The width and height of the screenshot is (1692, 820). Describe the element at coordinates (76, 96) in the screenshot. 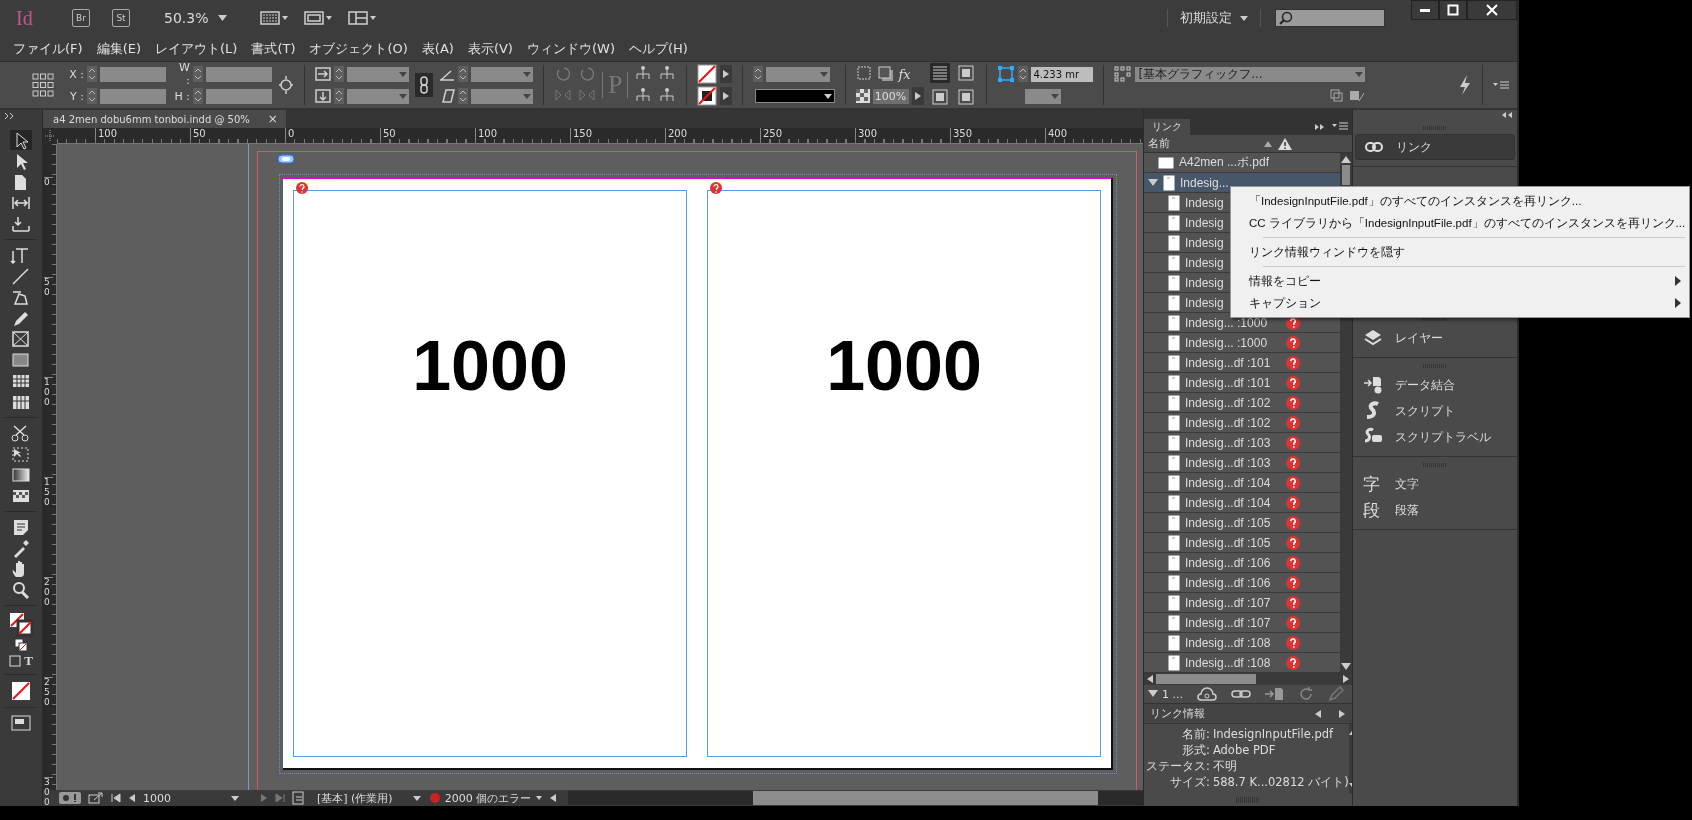

I see `field-label: Y :` at that location.